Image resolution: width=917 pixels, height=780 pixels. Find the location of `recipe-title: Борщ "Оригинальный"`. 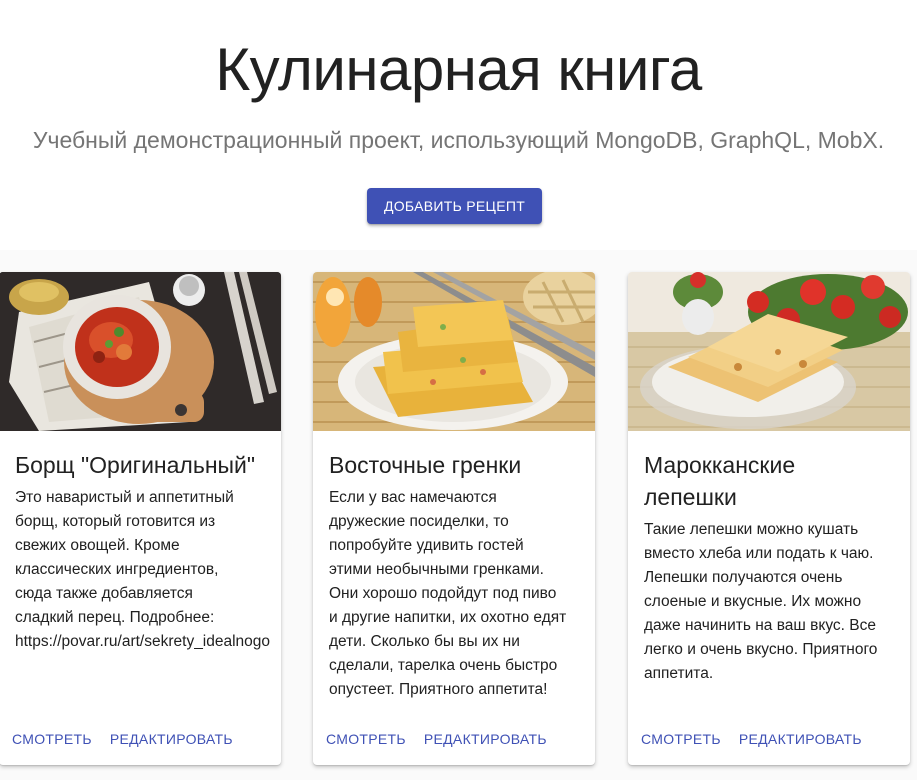

recipe-title: Борщ "Оригинальный" is located at coordinates (135, 465).